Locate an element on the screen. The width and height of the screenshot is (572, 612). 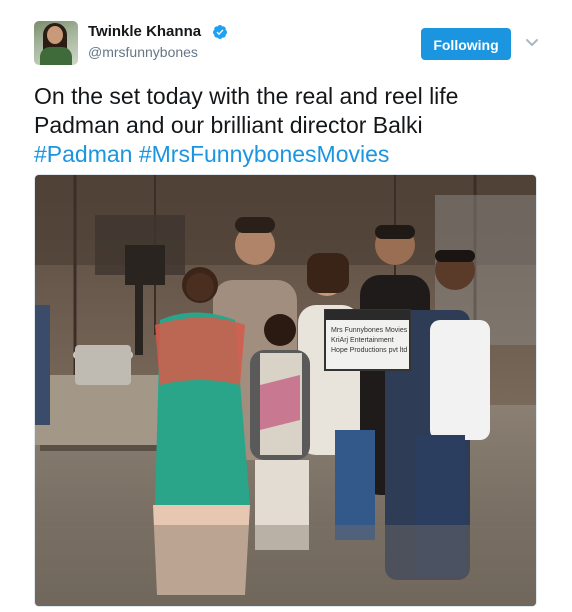
clapperboard-text: Hope Productions pvt ltd is located at coordinates (369, 350).